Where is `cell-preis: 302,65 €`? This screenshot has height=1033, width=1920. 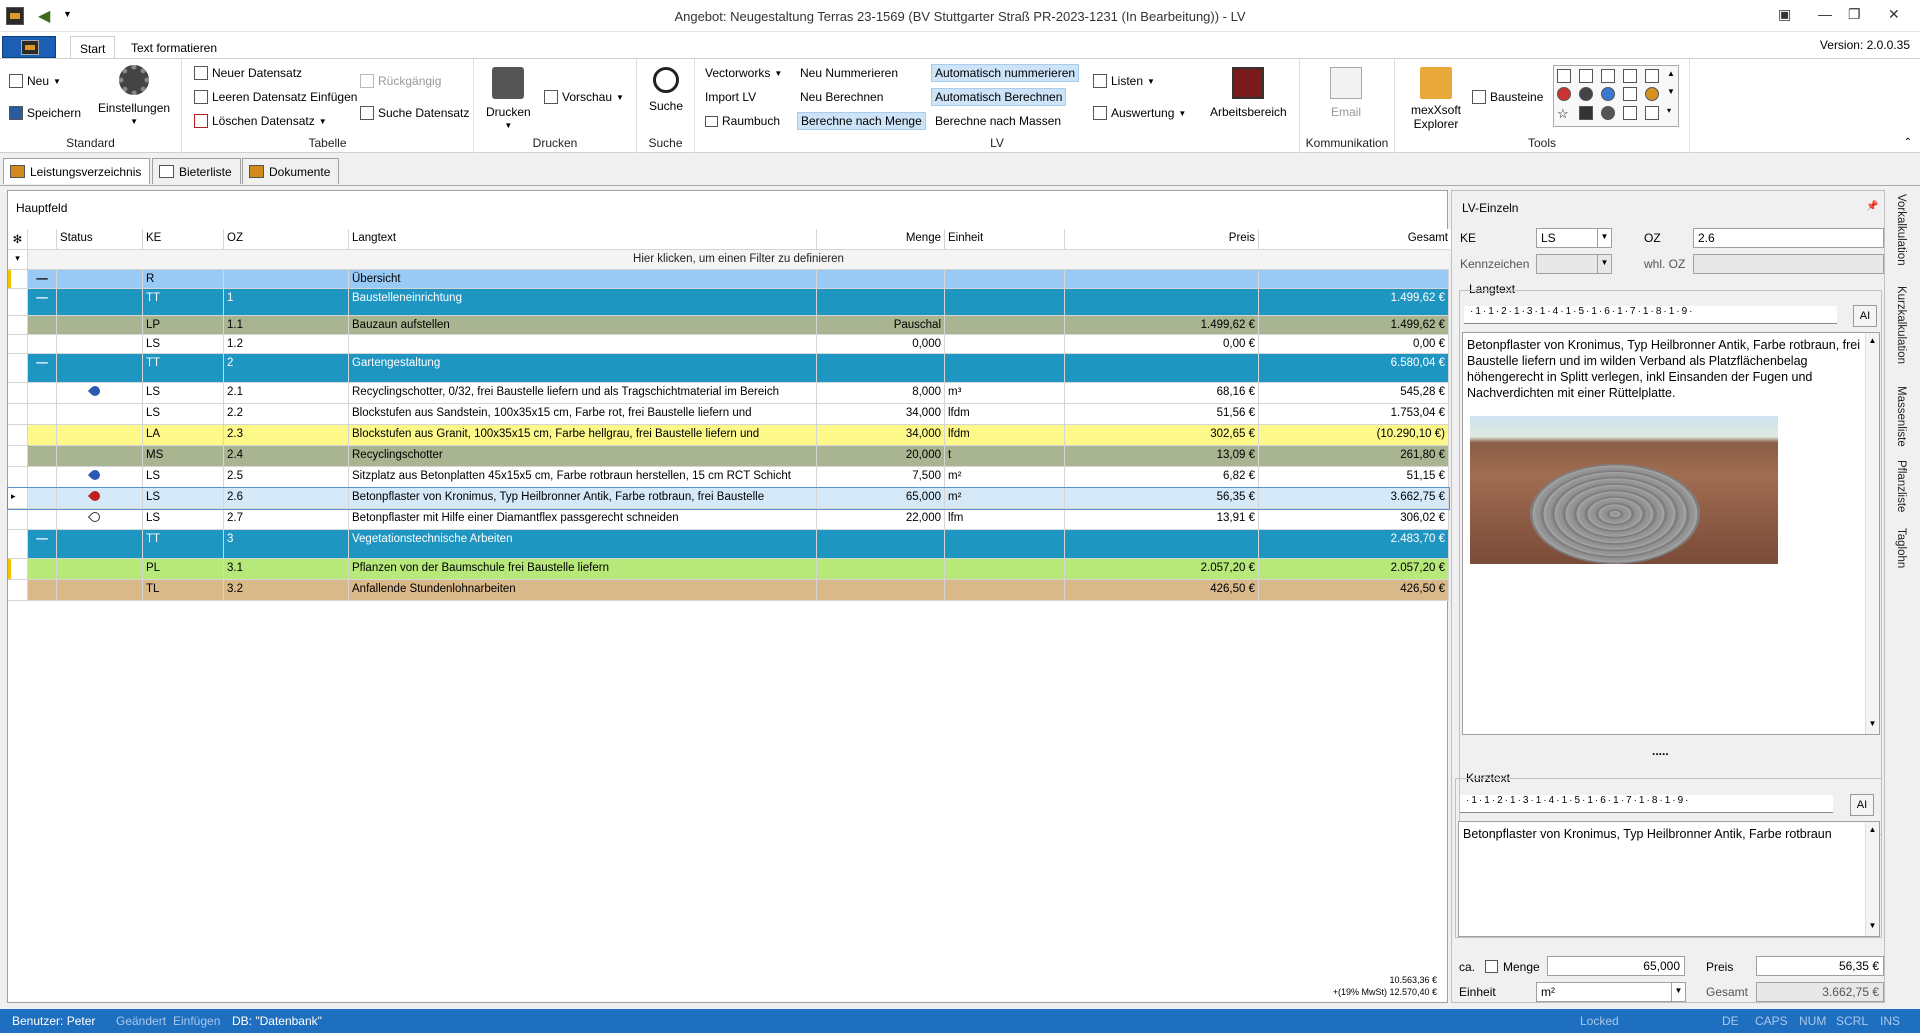 cell-preis: 302,65 € is located at coordinates (1162, 435).